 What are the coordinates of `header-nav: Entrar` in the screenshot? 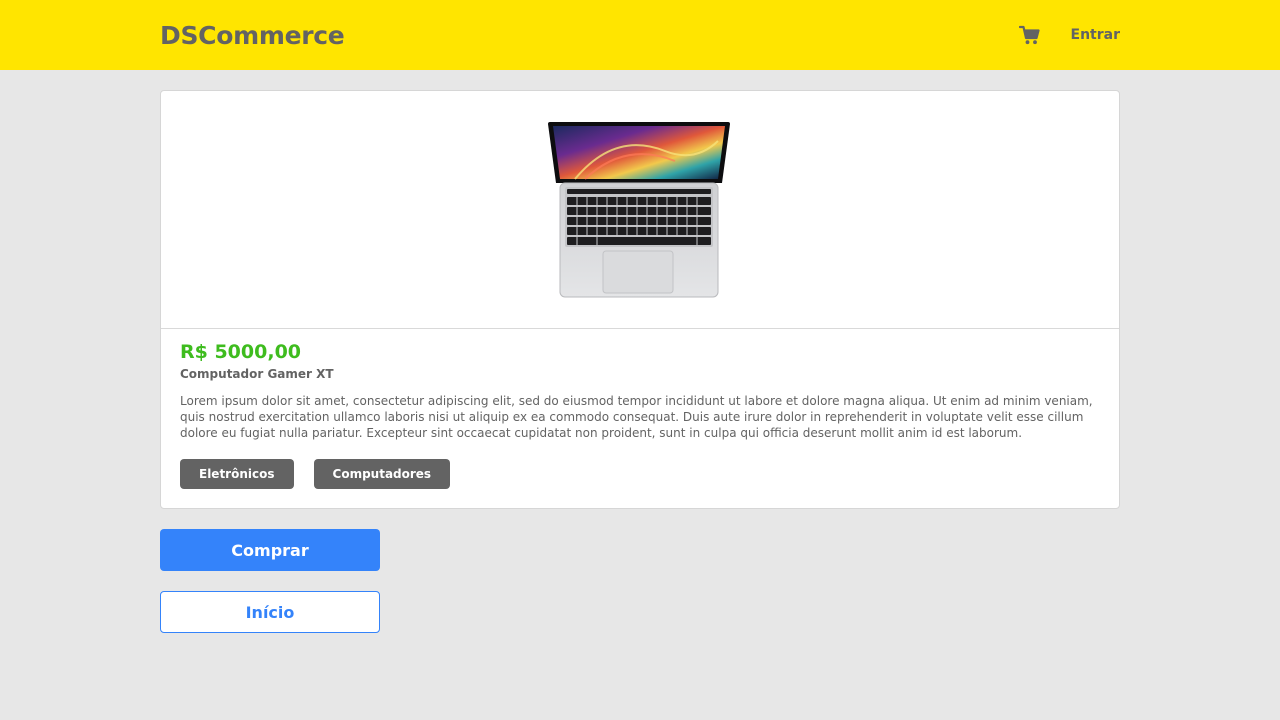 It's located at (1069, 35).